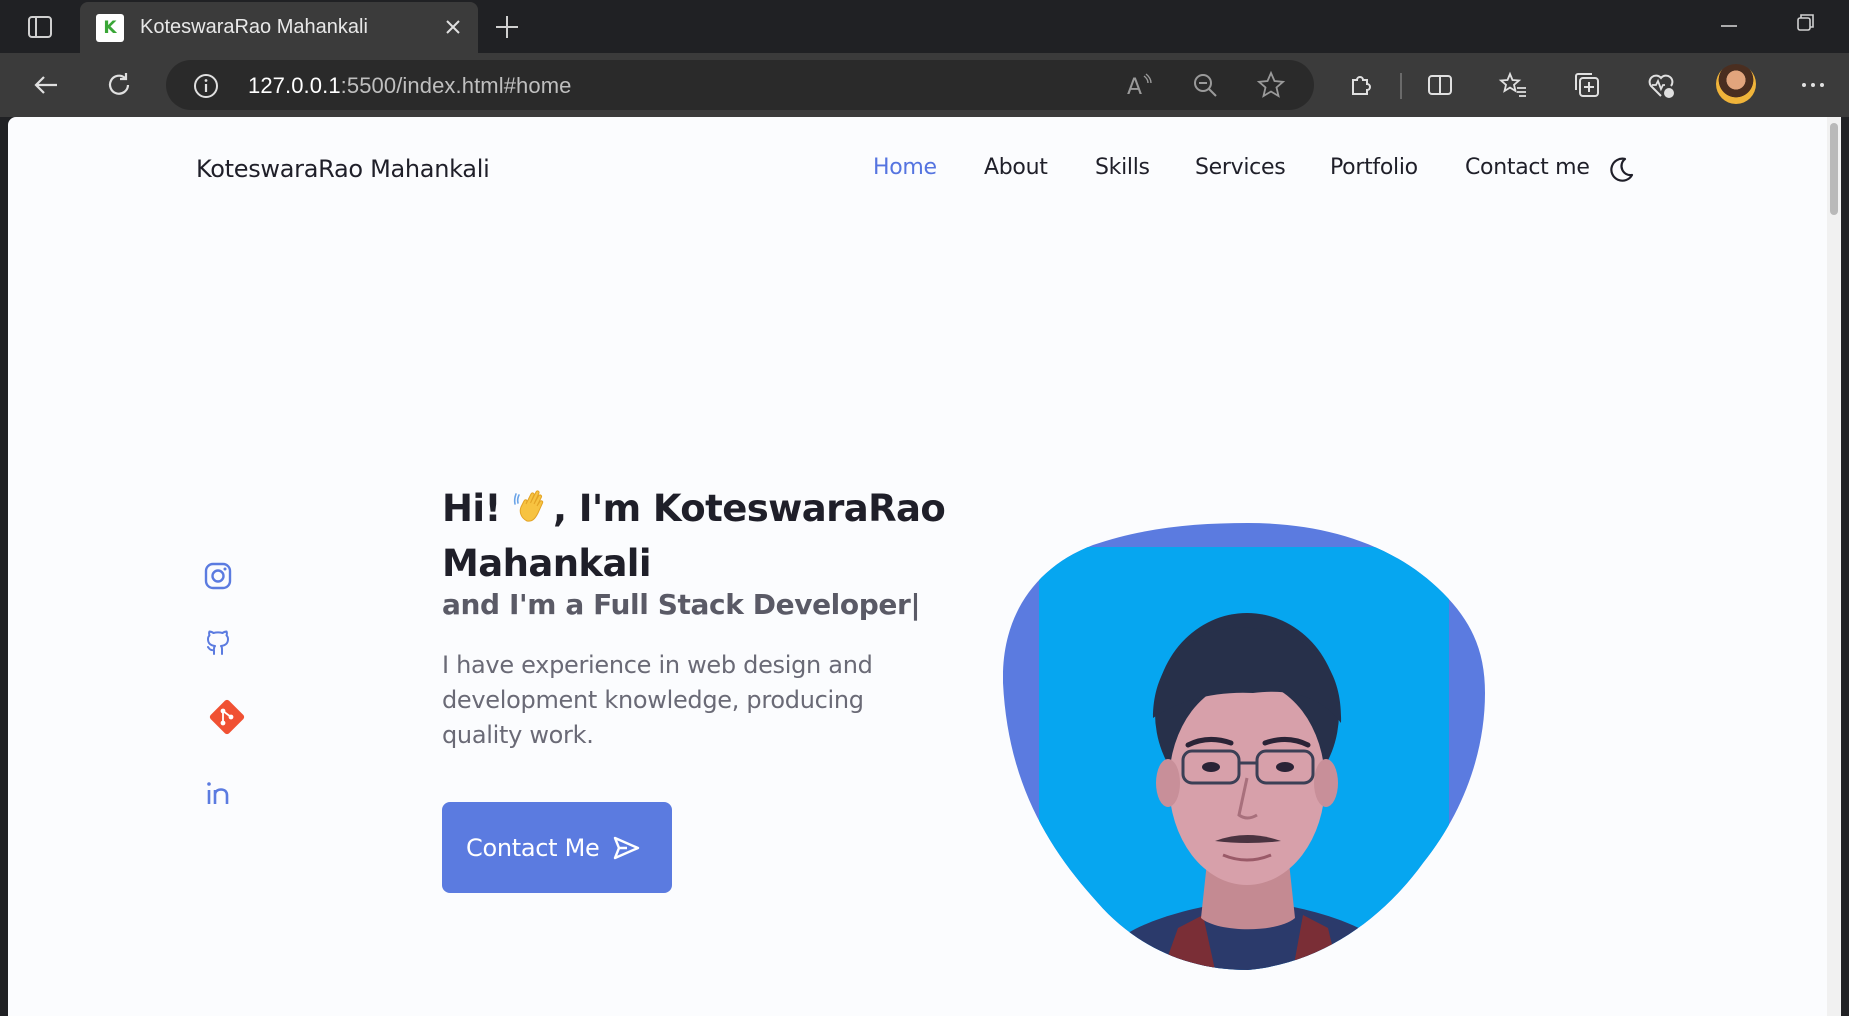 The height and width of the screenshot is (1016, 1849). I want to click on url-host: 127.0.0.1, so click(294, 85).